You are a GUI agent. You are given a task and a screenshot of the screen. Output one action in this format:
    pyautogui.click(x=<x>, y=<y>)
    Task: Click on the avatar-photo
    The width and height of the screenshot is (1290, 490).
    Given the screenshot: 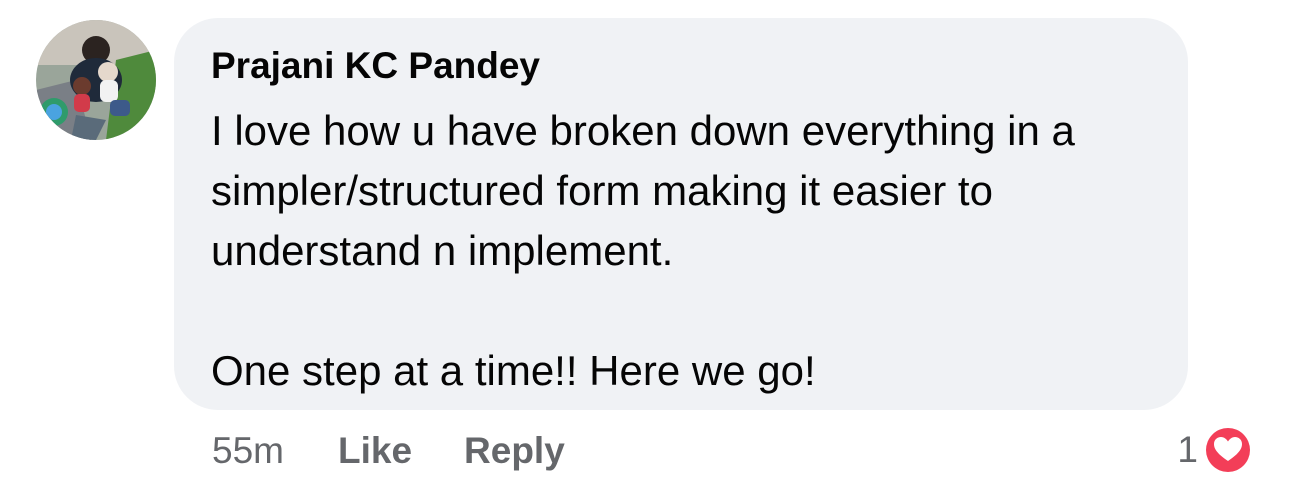 What is the action you would take?
    pyautogui.click(x=96, y=80)
    